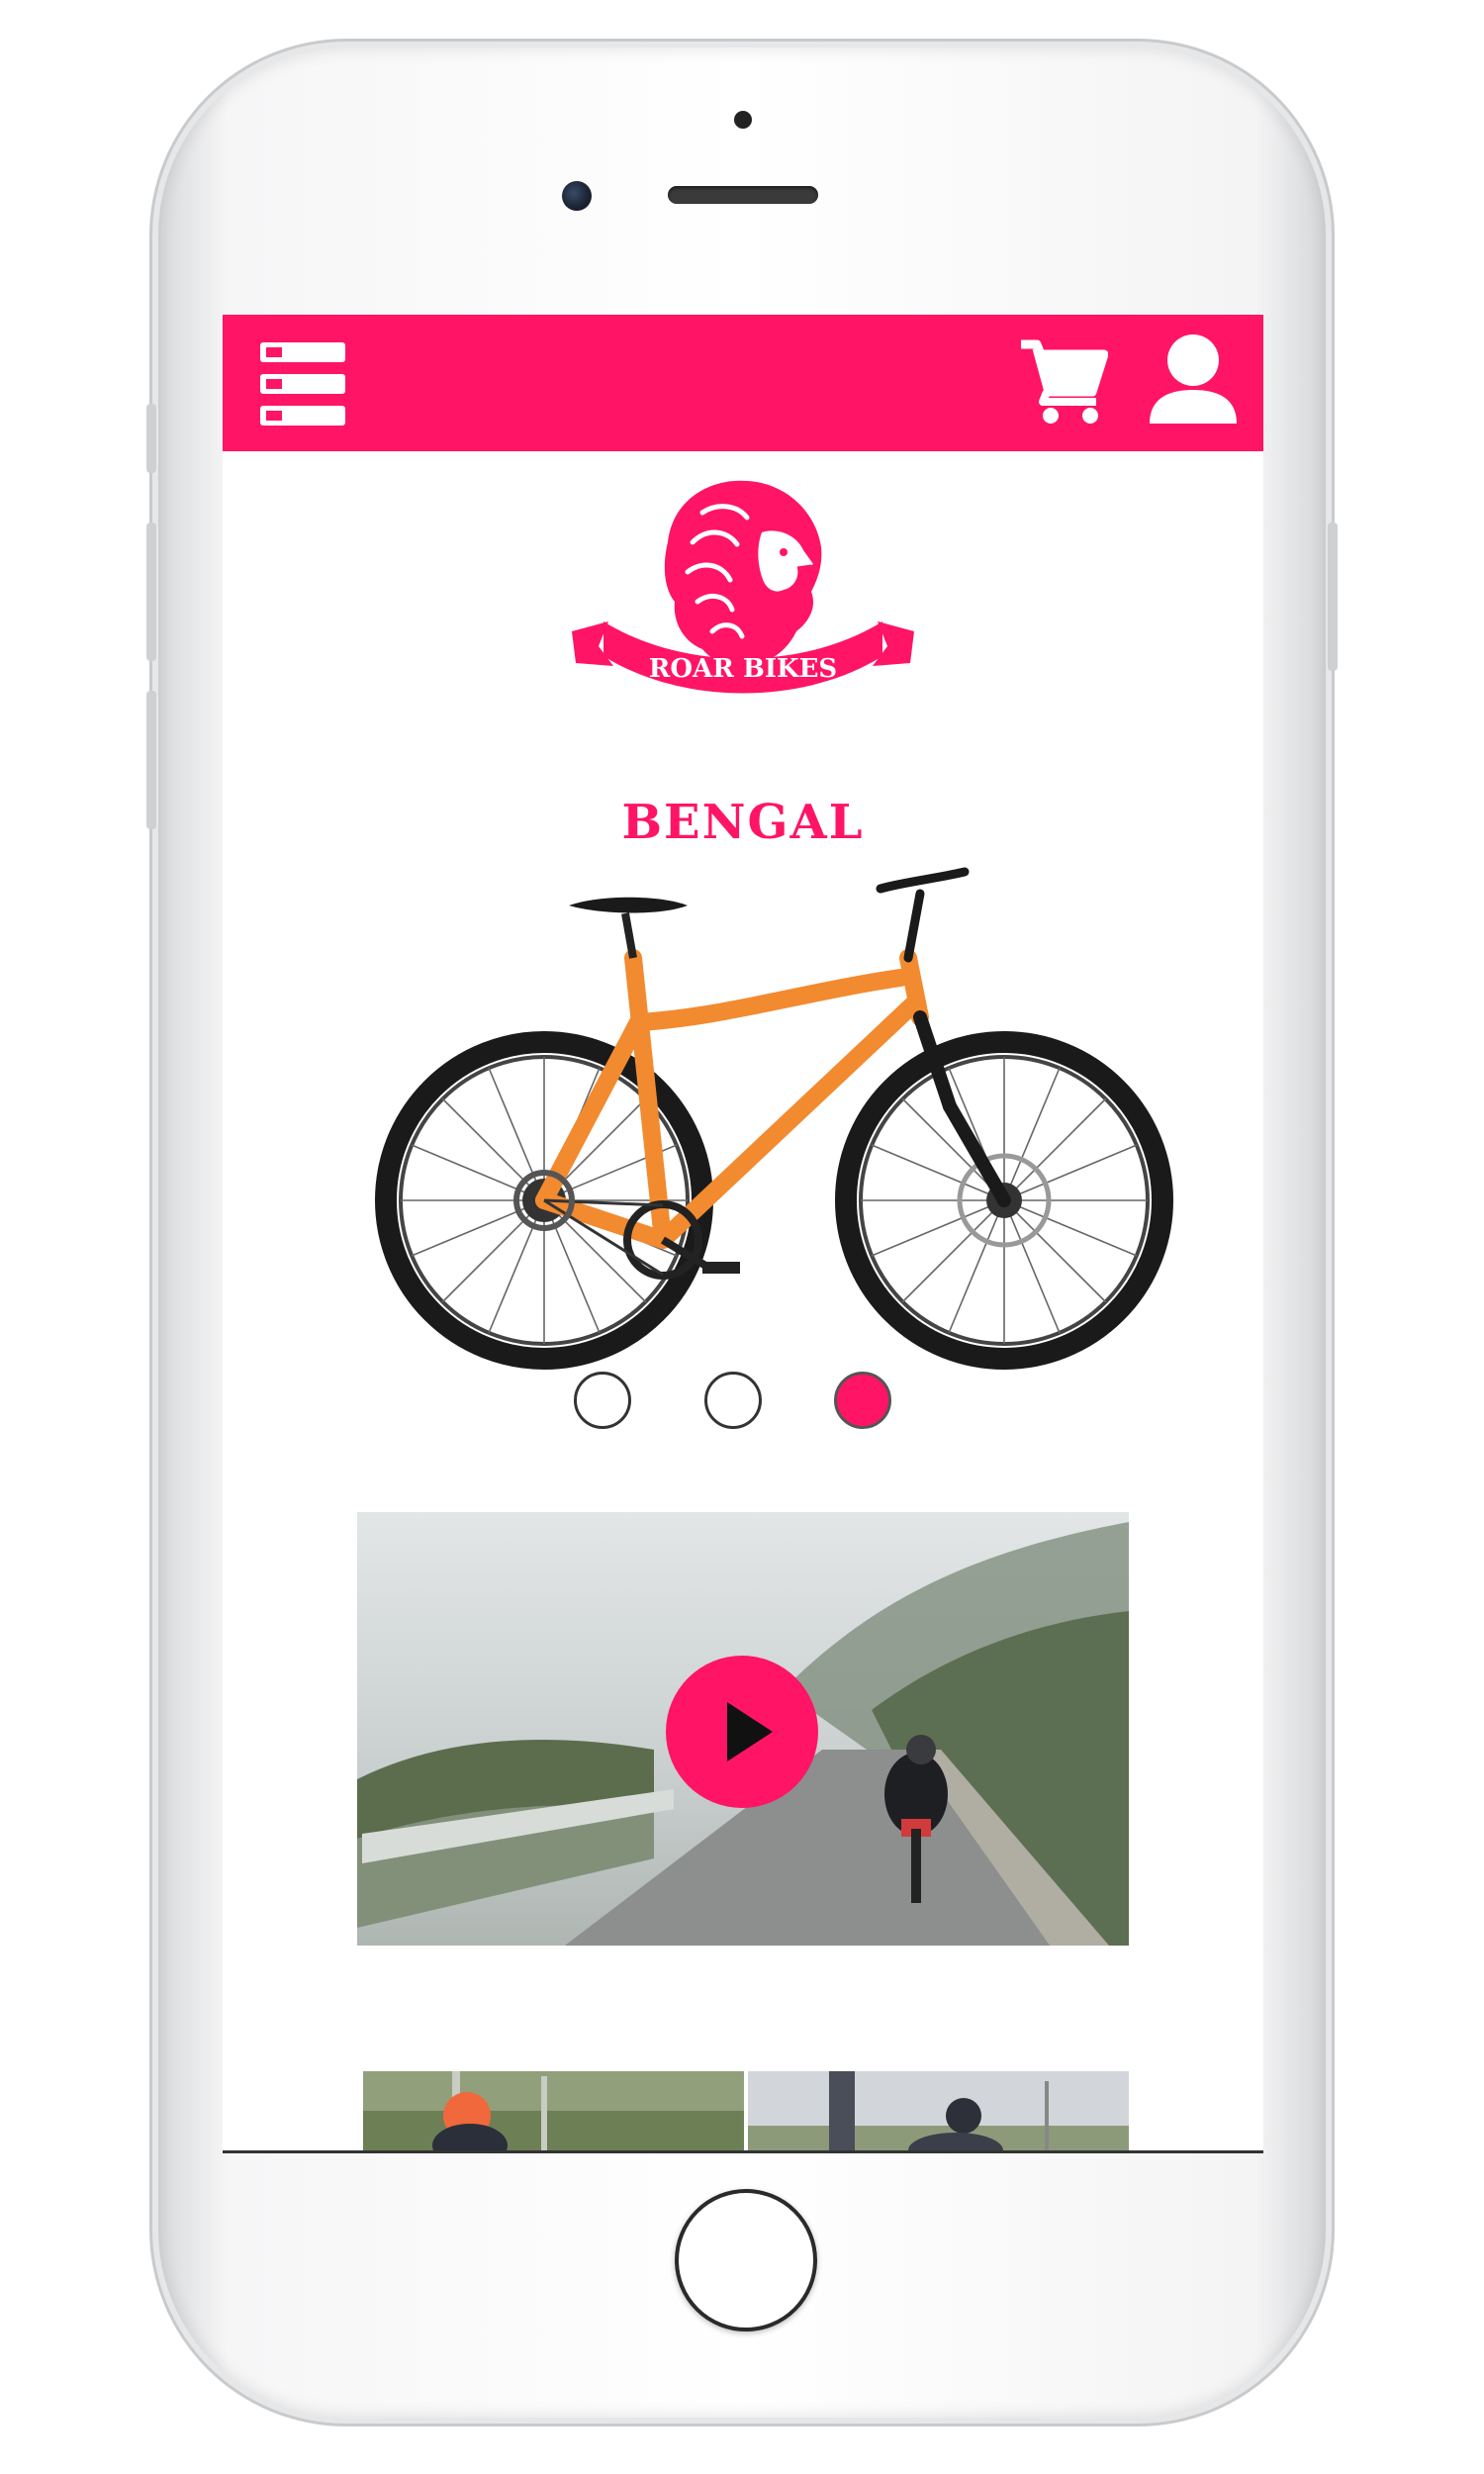  What do you see at coordinates (743, 2152) in the screenshot?
I see `screen-edge` at bounding box center [743, 2152].